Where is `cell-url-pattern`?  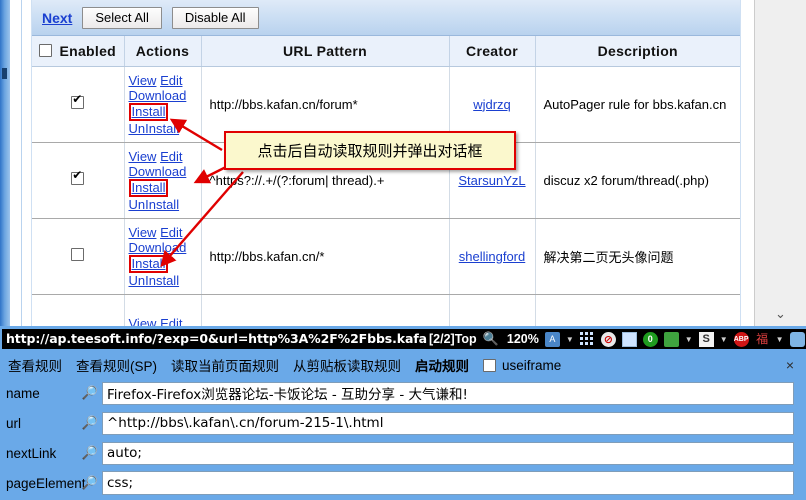 cell-url-pattern is located at coordinates (325, 310).